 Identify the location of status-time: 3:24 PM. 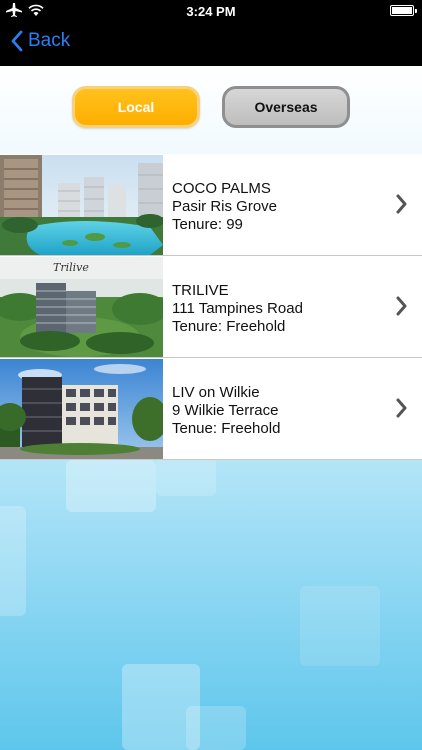
(211, 11).